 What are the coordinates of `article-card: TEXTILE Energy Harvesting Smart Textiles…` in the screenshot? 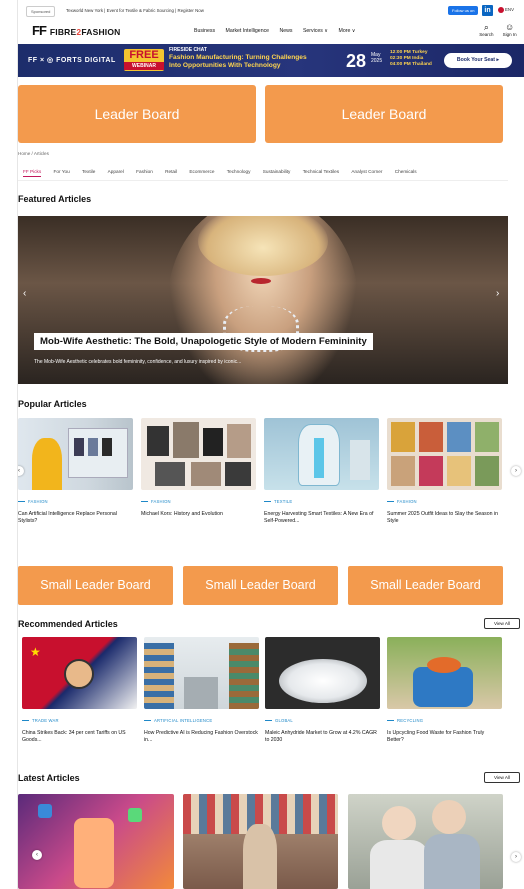 It's located at (321, 471).